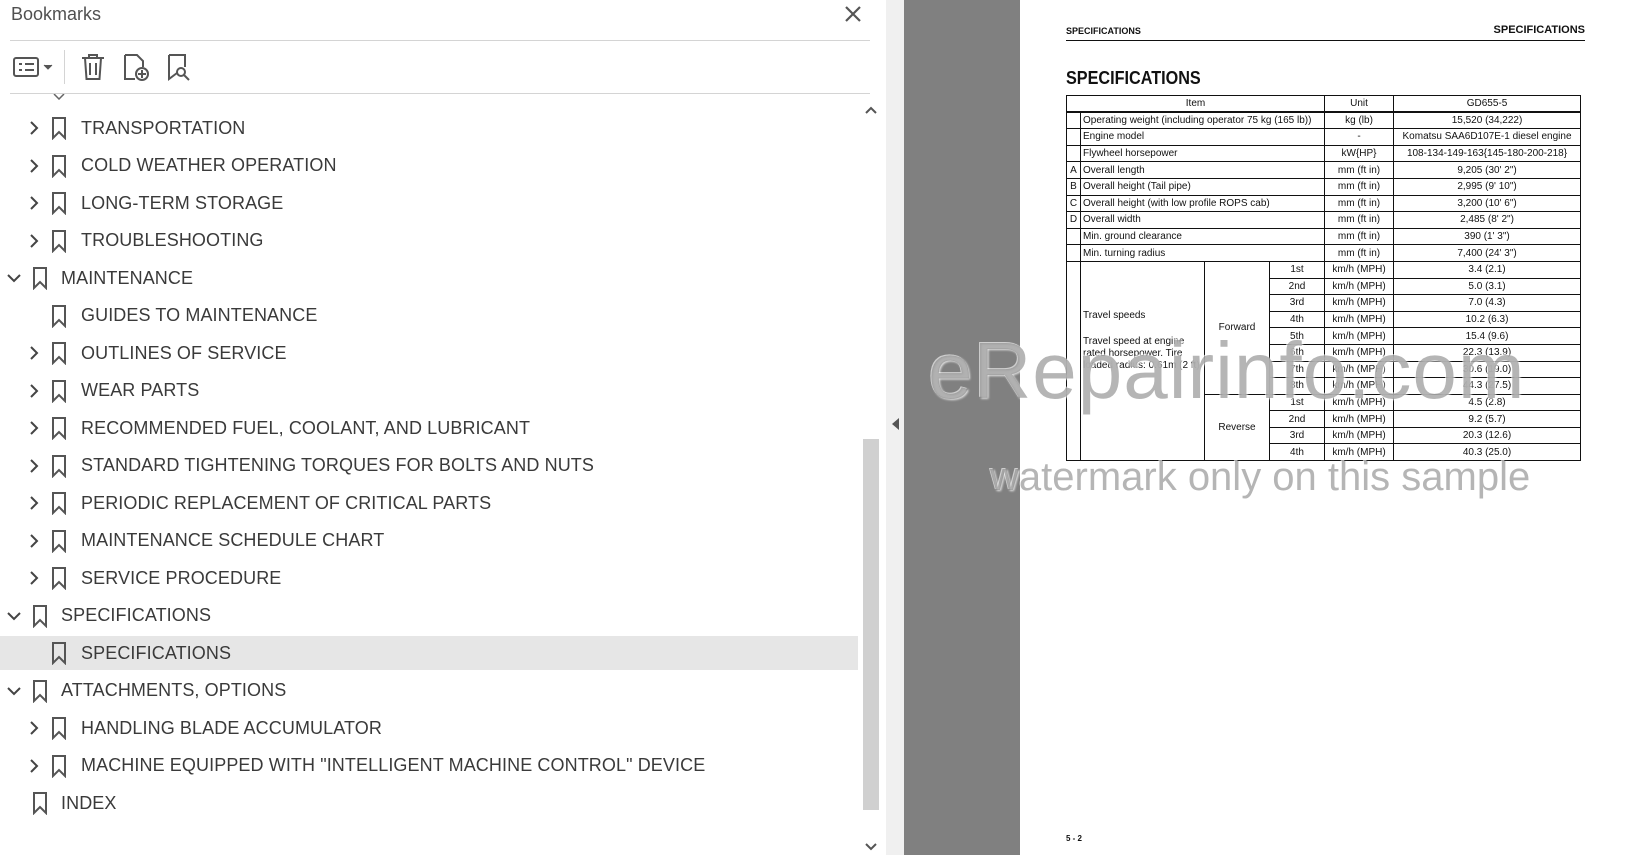  What do you see at coordinates (1487, 269) in the screenshot?
I see `row-value: 3.4 (2.1)` at bounding box center [1487, 269].